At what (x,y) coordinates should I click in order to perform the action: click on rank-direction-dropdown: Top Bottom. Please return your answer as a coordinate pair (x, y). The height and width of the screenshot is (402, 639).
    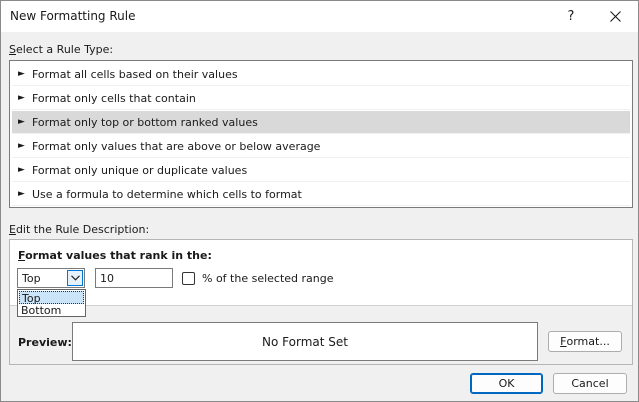
    Looking at the image, I should click on (51, 303).